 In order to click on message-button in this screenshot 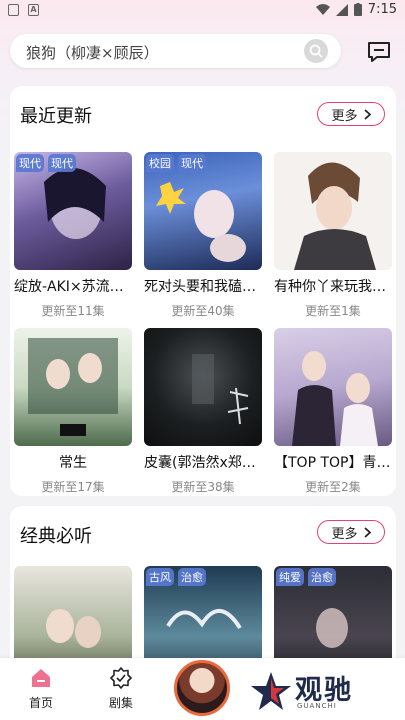, I will do `click(379, 52)`.